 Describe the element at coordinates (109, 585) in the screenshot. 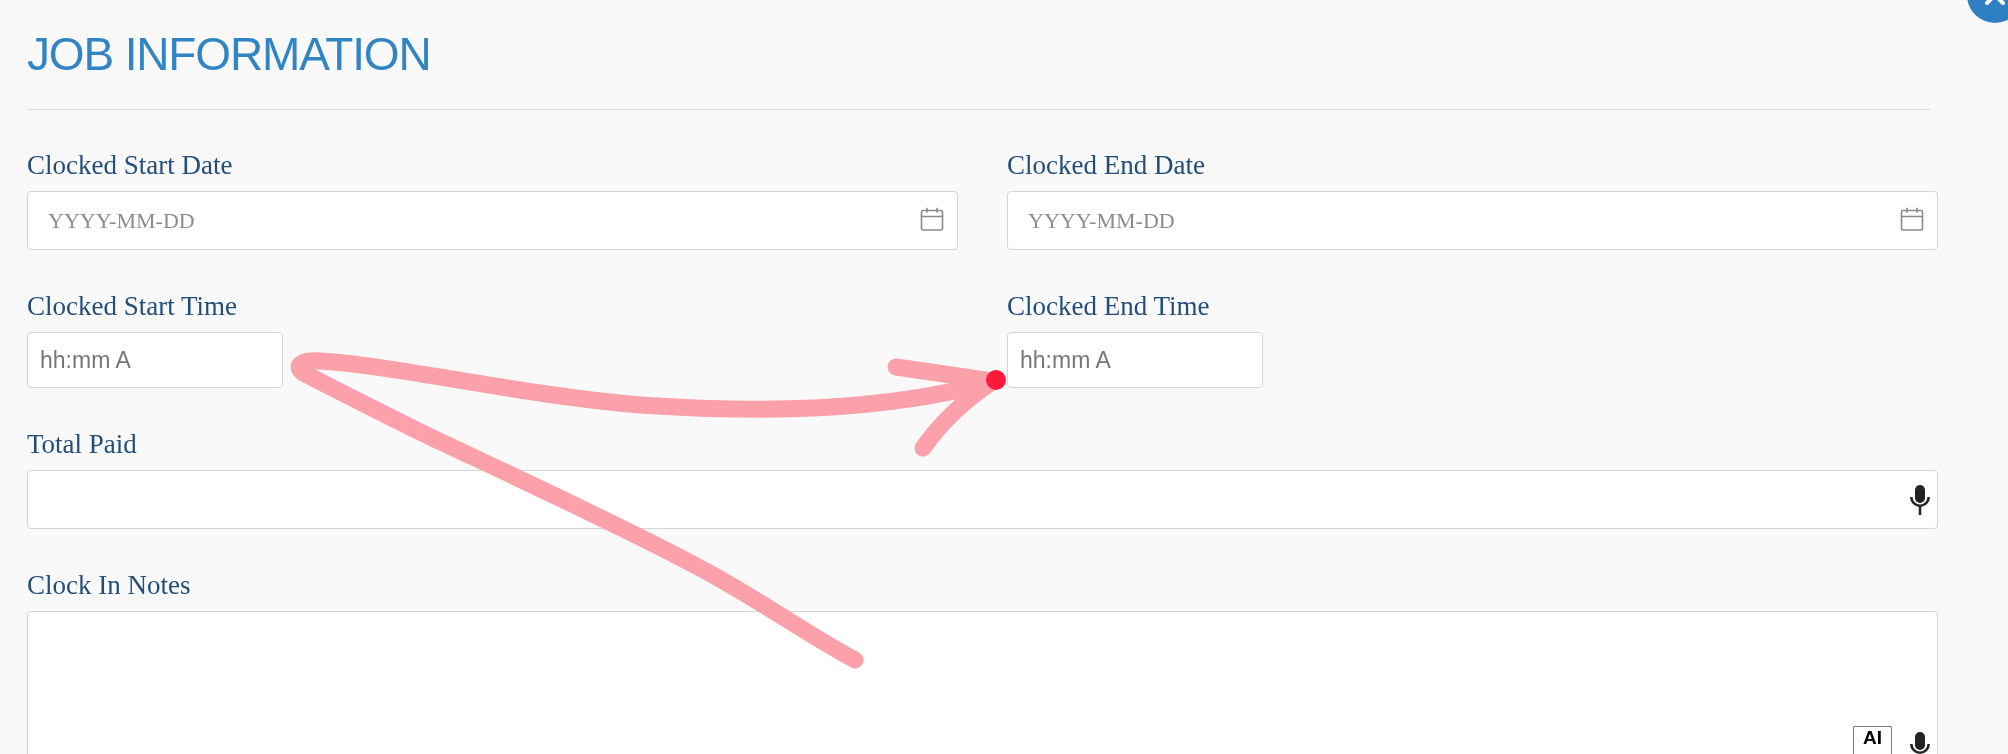

I see `field-label: Clock In Notes` at that location.